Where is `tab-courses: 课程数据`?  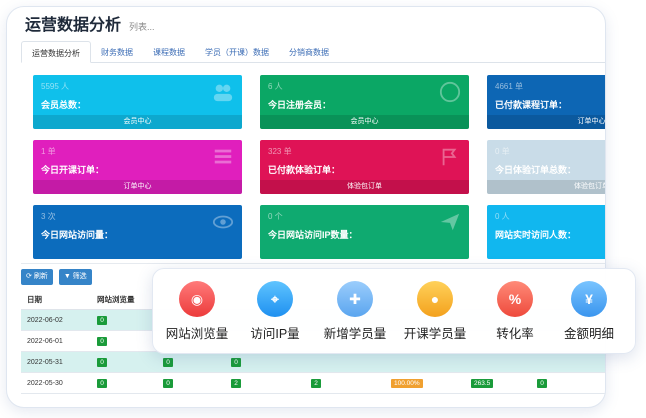 tab-courses: 课程数据 is located at coordinates (169, 52).